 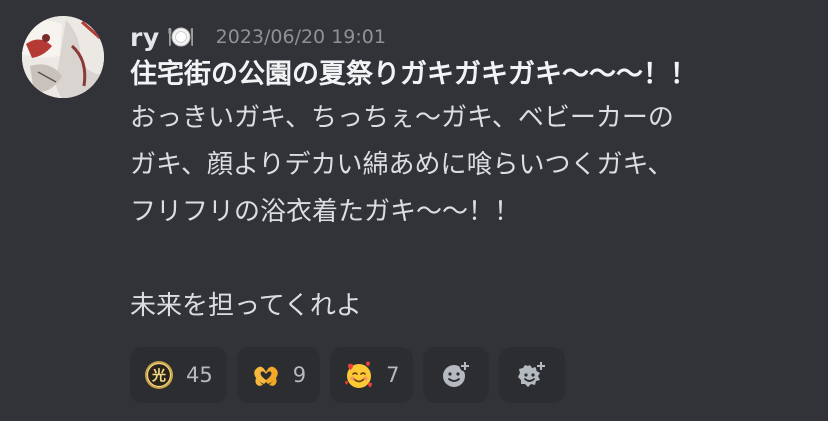 What do you see at coordinates (402, 165) in the screenshot?
I see `message-line: ガキ、顔よりデカい綿あめに喰らいつくガキ、` at bounding box center [402, 165].